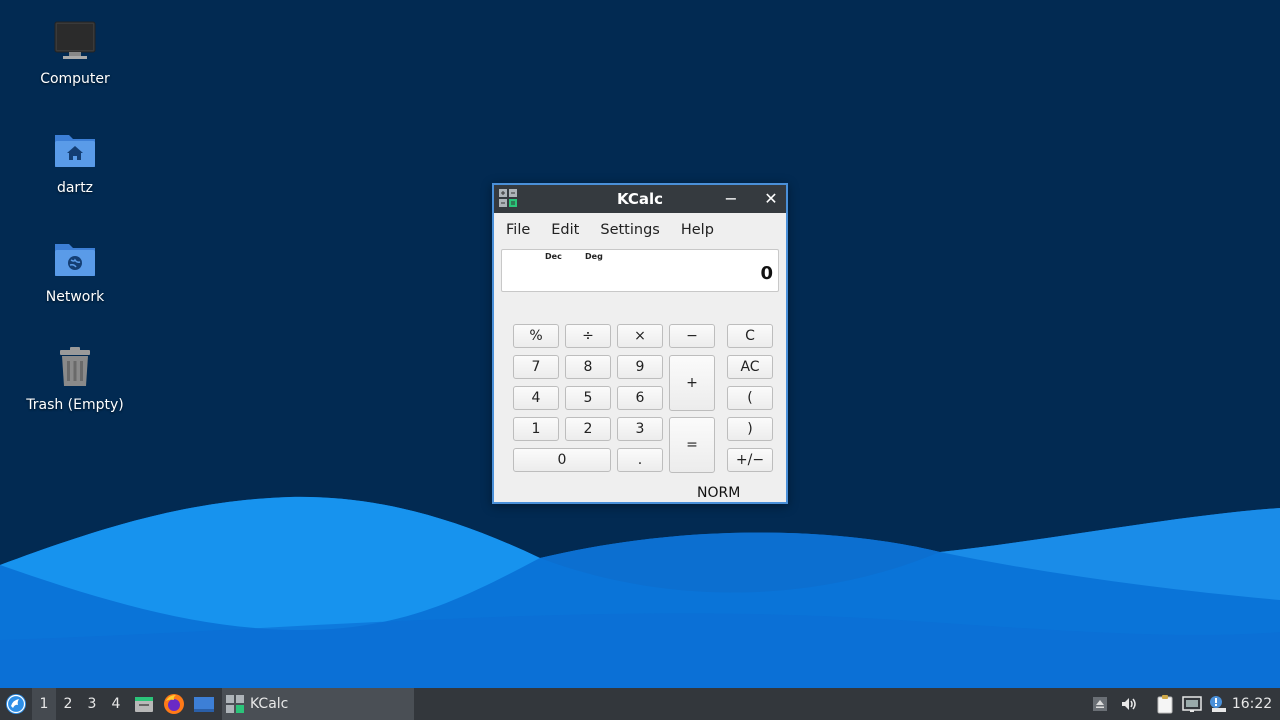 This screenshot has height=720, width=1280. I want to click on close-button: ✕, so click(771, 199).